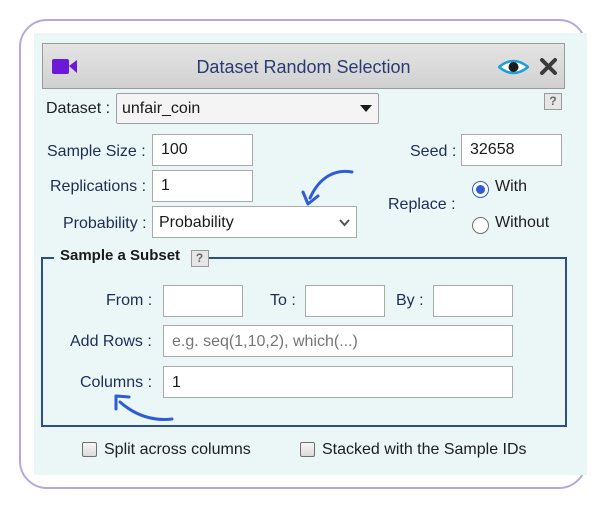 Image resolution: width=608 pixels, height=509 pixels. What do you see at coordinates (522, 222) in the screenshot?
I see `replace-without-label: Without` at bounding box center [522, 222].